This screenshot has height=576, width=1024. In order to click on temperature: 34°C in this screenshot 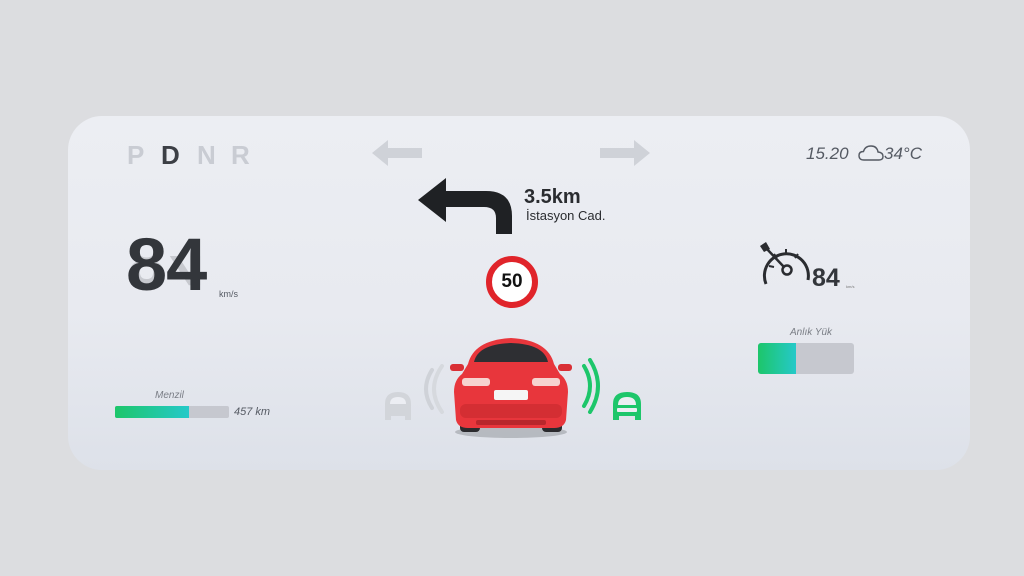, I will do `click(903, 153)`.